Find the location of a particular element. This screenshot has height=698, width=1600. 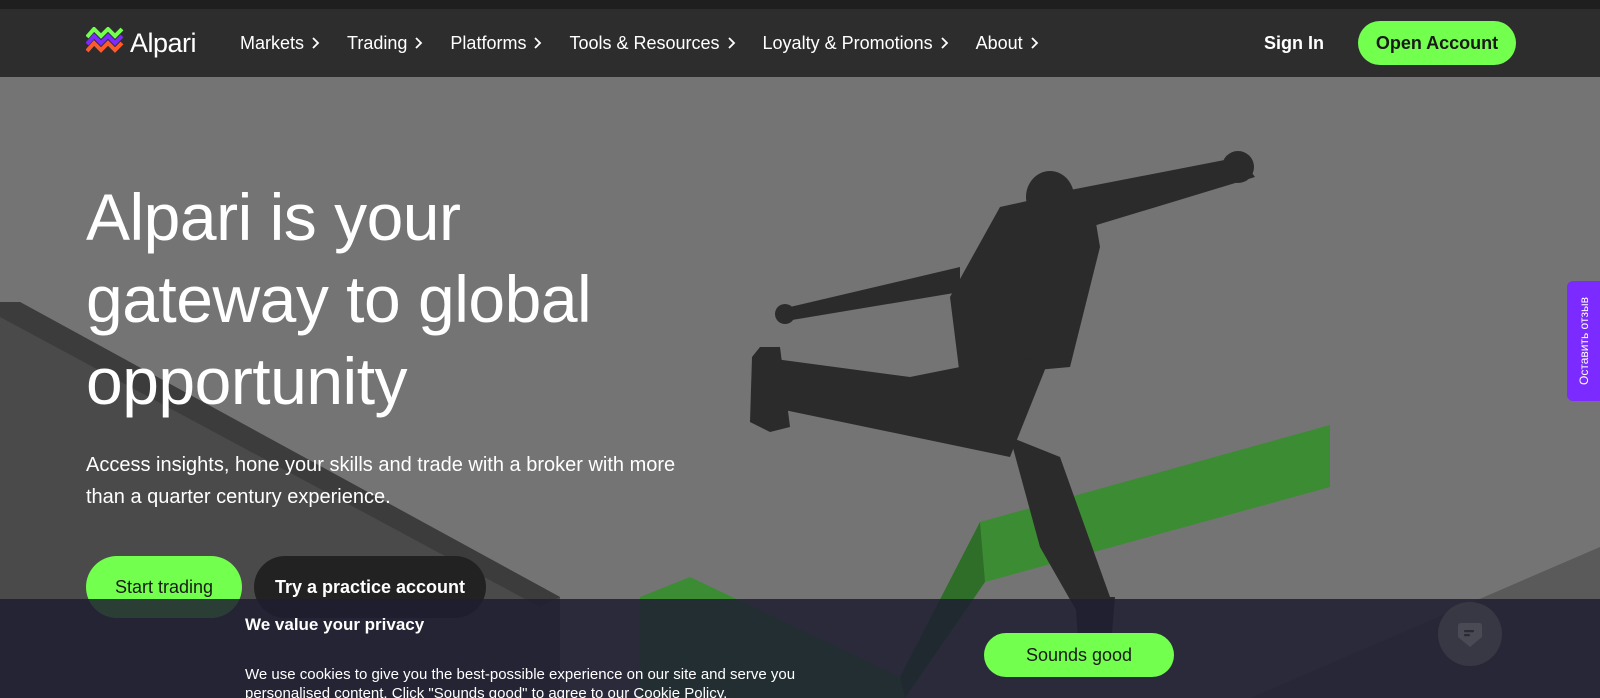

nav-item-markets: Markets is located at coordinates (280, 43).